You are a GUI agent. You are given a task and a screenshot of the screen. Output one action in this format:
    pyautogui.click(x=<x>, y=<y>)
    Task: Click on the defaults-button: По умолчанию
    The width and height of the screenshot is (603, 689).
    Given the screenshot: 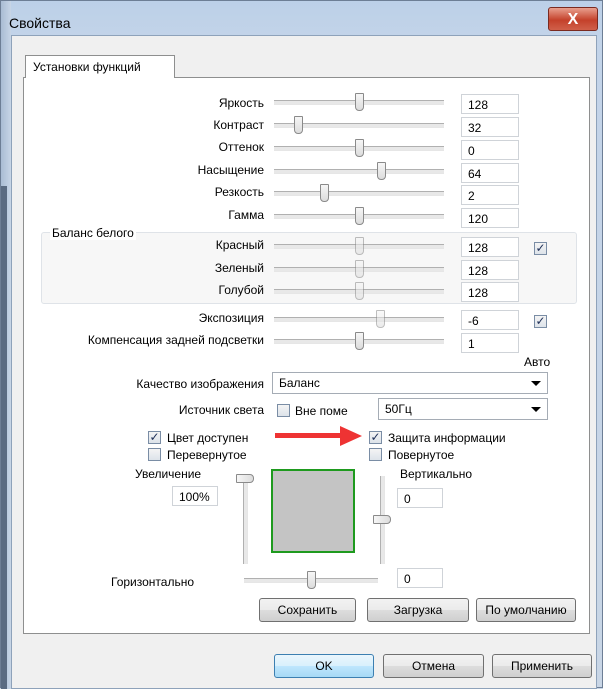 What is the action you would take?
    pyautogui.click(x=526, y=610)
    